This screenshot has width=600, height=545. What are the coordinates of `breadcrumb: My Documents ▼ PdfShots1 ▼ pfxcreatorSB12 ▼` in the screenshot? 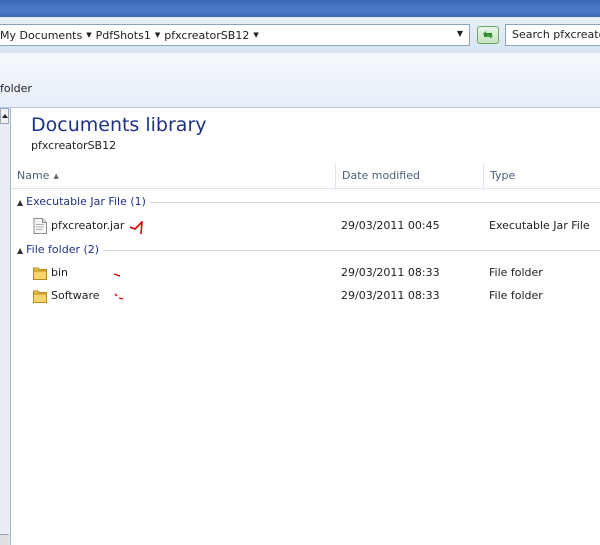 It's located at (131, 36).